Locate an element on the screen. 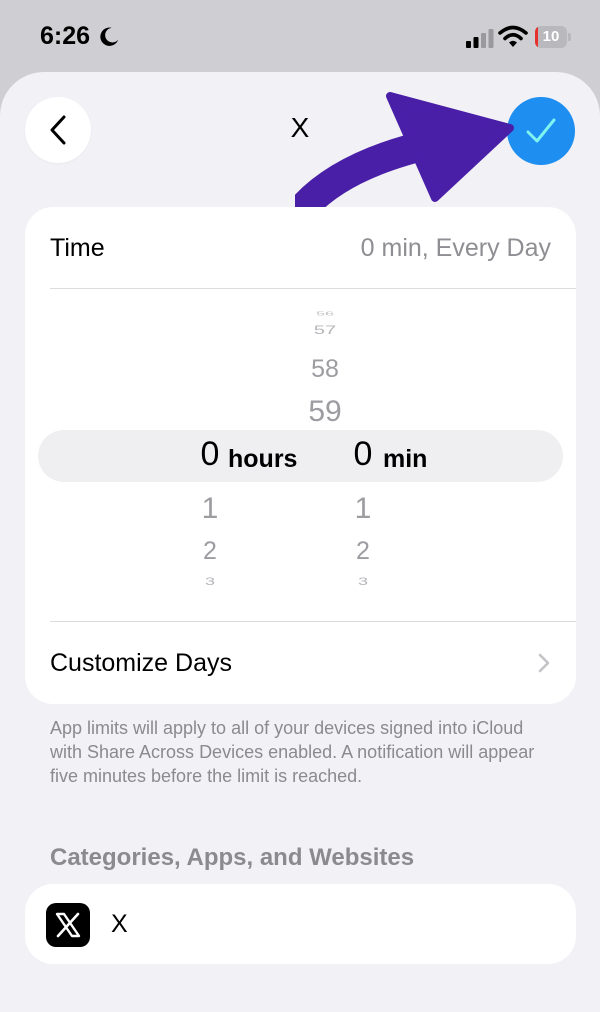 The height and width of the screenshot is (1012, 600). x-logo-icon is located at coordinates (68, 925).